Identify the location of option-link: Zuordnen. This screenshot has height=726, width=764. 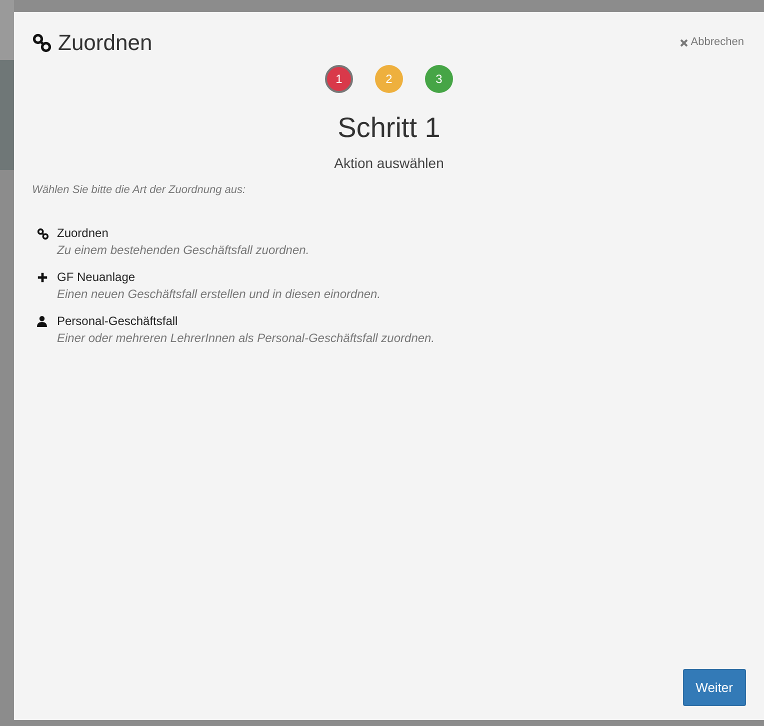
(183, 233).